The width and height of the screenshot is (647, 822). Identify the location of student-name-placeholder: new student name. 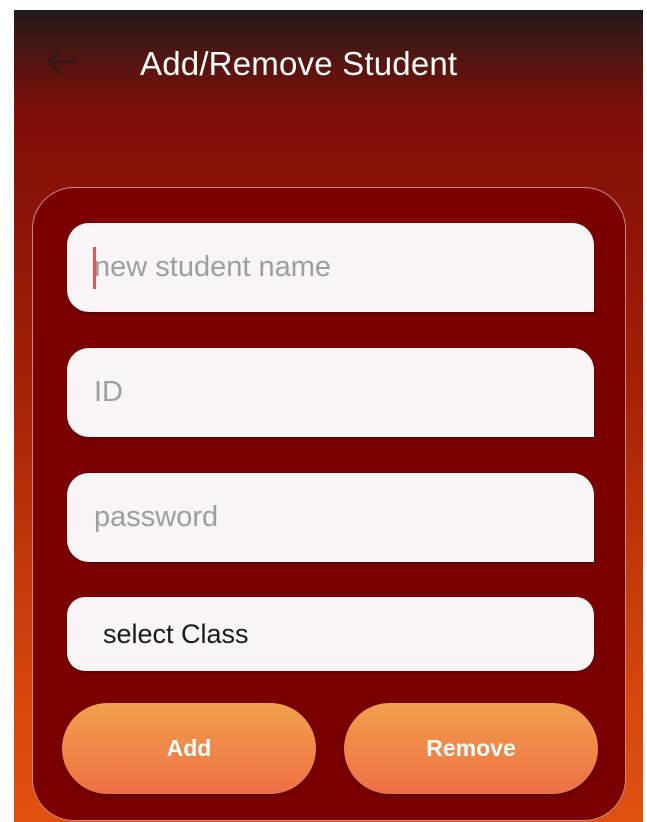
(212, 267).